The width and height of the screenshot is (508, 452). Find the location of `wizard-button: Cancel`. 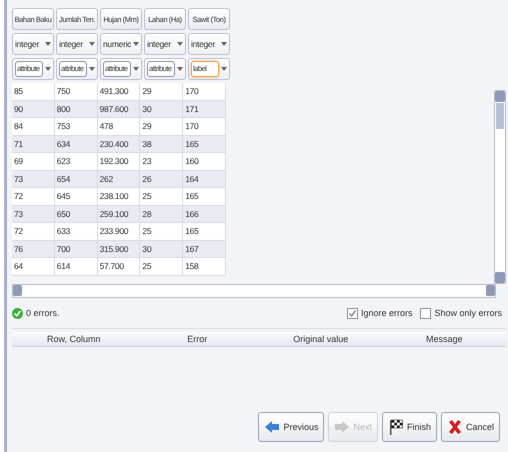

wizard-button: Cancel is located at coordinates (470, 427).